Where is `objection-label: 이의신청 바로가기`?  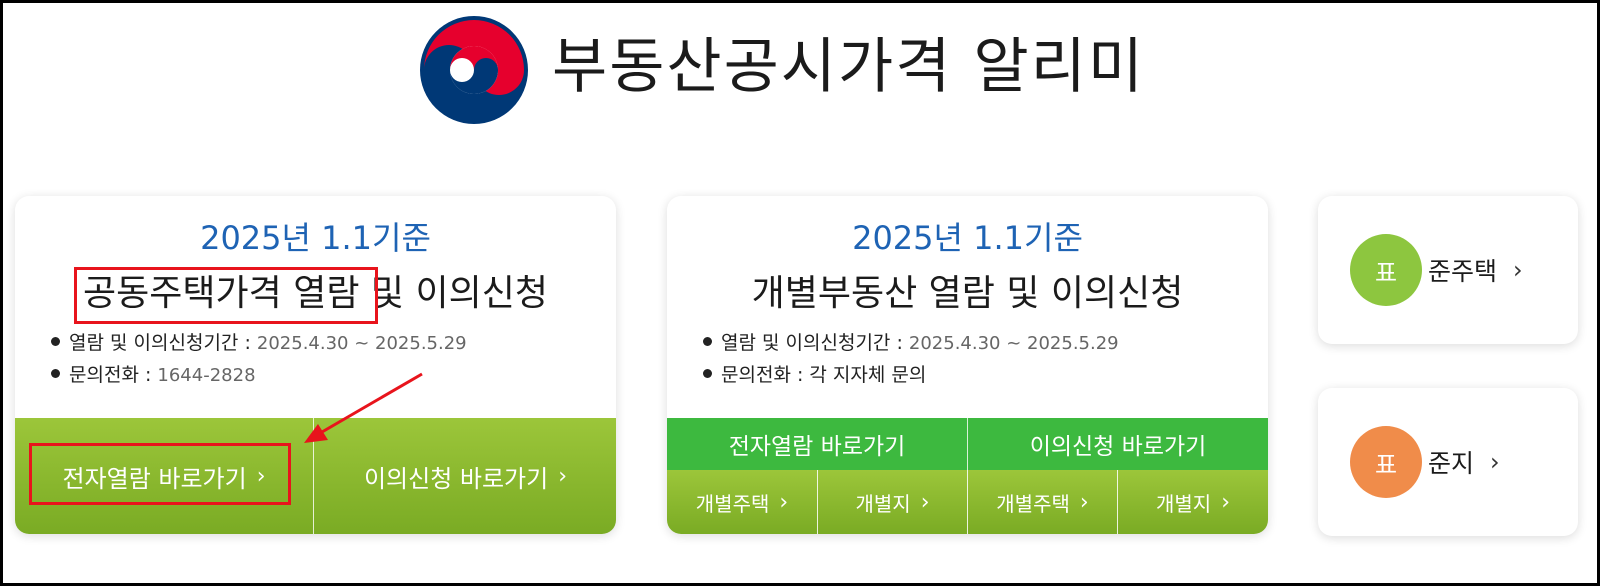 objection-label: 이의신청 바로가기 is located at coordinates (456, 478).